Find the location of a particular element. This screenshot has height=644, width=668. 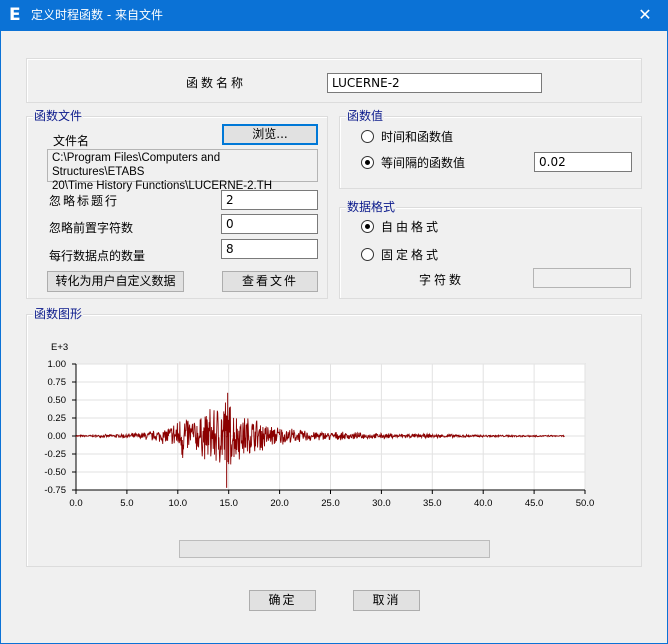

cancel-button: 取消 is located at coordinates (386, 600).